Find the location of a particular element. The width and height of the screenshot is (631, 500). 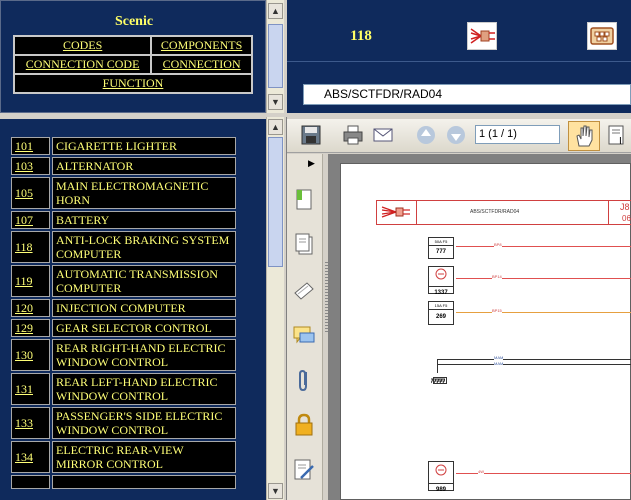

forms-edit-icon is located at coordinates (304, 470).